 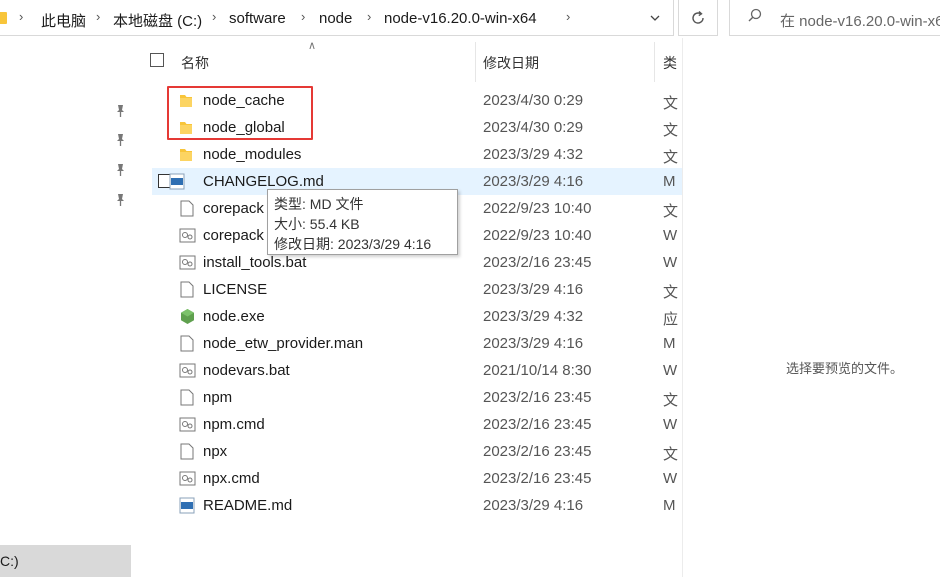 I want to click on file-name: node.exe, so click(x=234, y=316).